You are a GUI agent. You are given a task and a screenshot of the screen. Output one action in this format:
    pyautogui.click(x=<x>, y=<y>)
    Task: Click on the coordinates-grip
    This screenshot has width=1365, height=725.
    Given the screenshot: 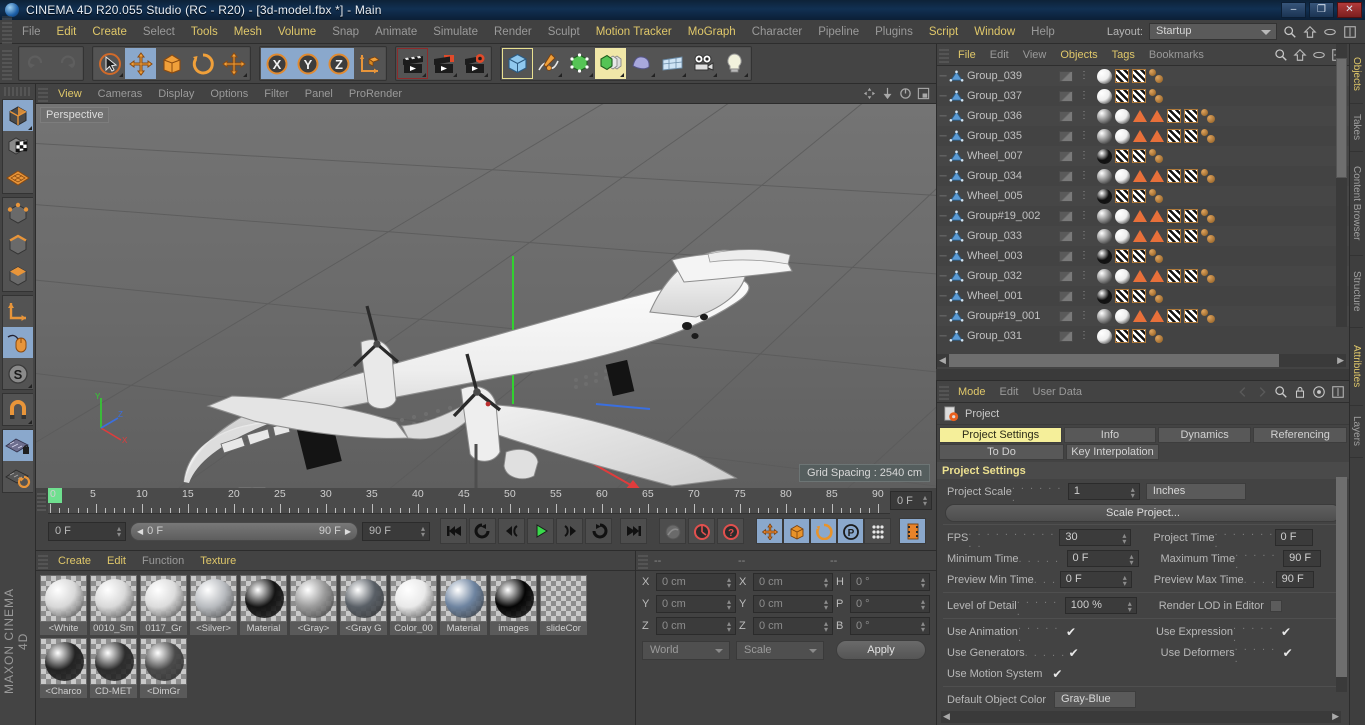 What is the action you would take?
    pyautogui.click(x=643, y=560)
    